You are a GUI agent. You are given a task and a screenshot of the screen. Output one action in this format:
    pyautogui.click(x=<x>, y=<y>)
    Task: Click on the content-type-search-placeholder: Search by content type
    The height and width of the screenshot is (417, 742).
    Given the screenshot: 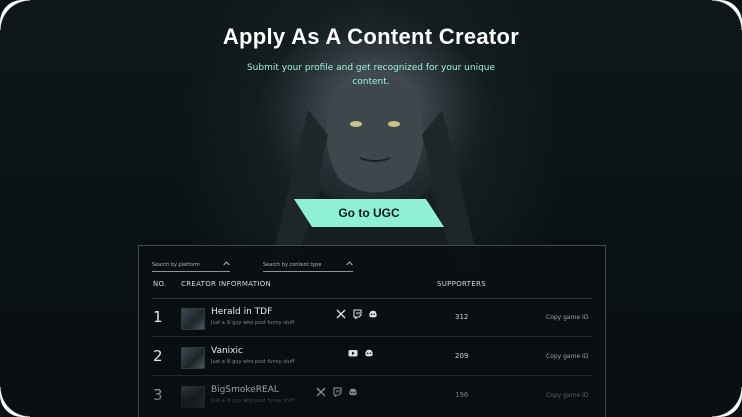 What is the action you would take?
    pyautogui.click(x=292, y=265)
    